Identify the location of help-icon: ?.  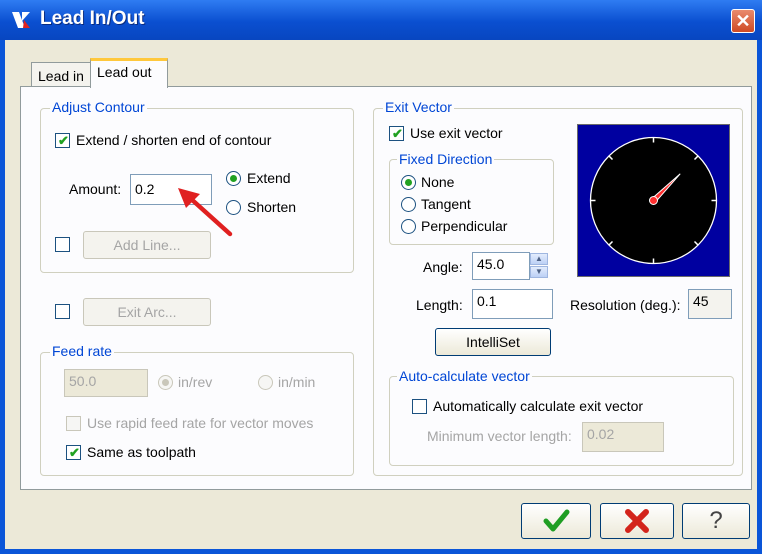
(716, 520).